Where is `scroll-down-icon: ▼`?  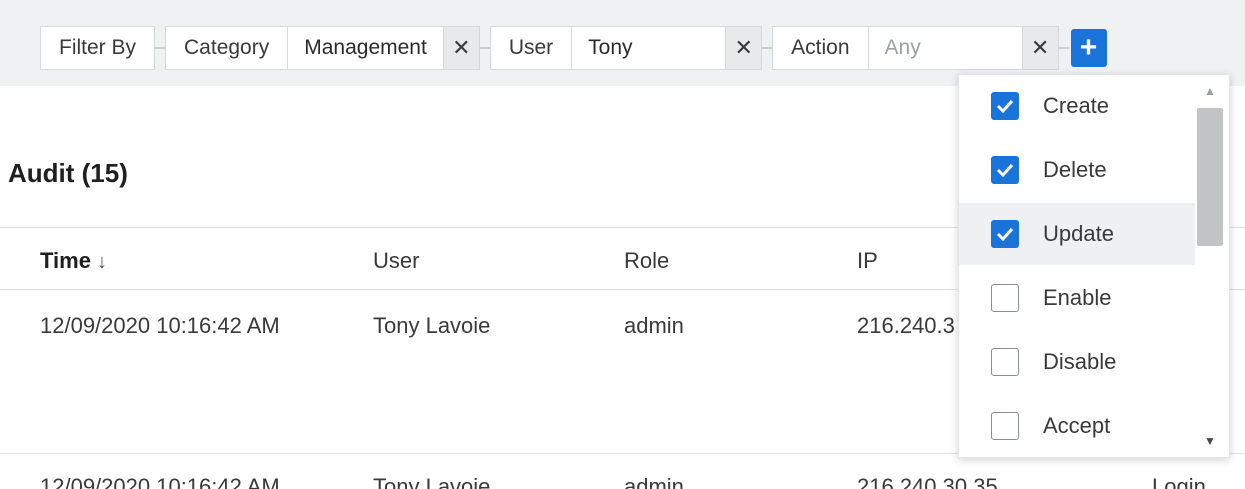
scroll-down-icon: ▼ is located at coordinates (1210, 441).